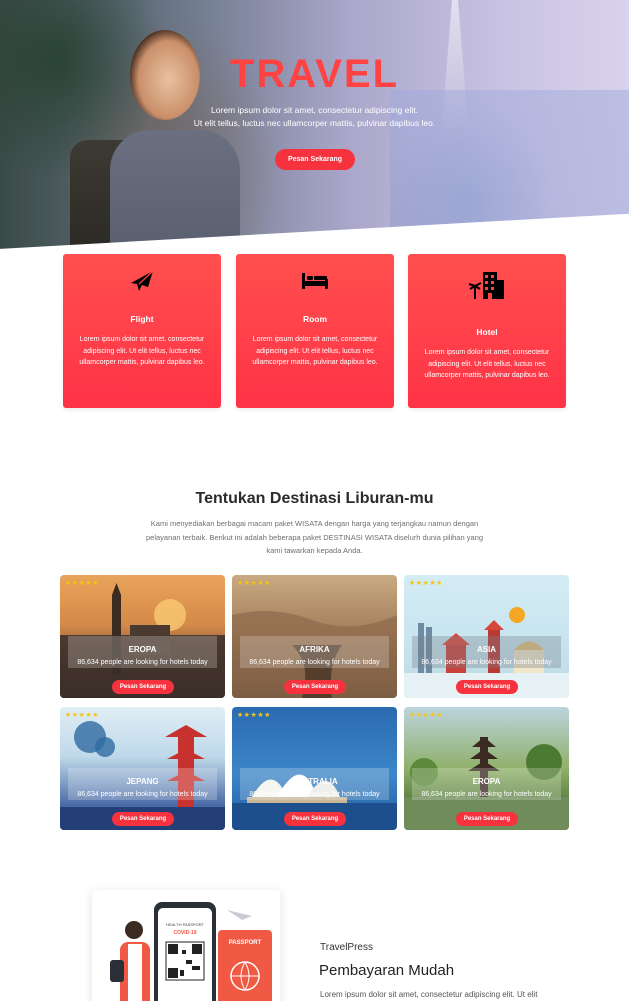 The width and height of the screenshot is (629, 1001). Describe the element at coordinates (487, 284) in the screenshot. I see `hotel-building-icon` at that location.